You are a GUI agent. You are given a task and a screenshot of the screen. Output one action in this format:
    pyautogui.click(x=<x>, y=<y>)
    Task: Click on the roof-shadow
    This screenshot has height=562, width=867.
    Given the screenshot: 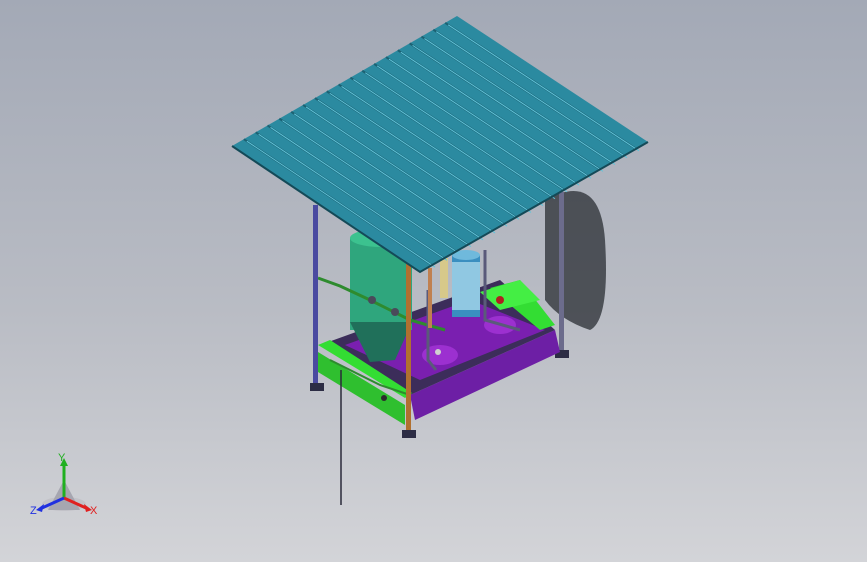 What is the action you would take?
    pyautogui.click(x=575, y=260)
    